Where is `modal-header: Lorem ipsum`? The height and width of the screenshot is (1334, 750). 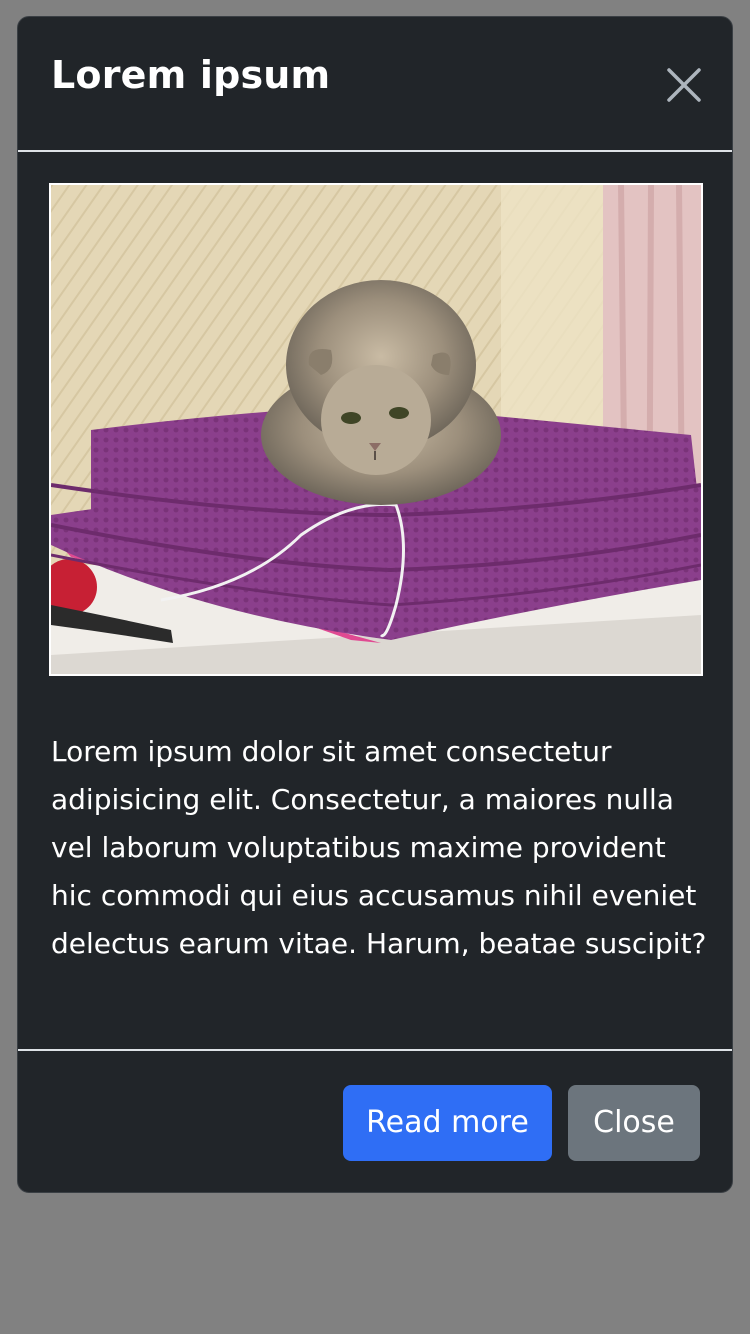
modal-header: Lorem ipsum is located at coordinates (375, 84).